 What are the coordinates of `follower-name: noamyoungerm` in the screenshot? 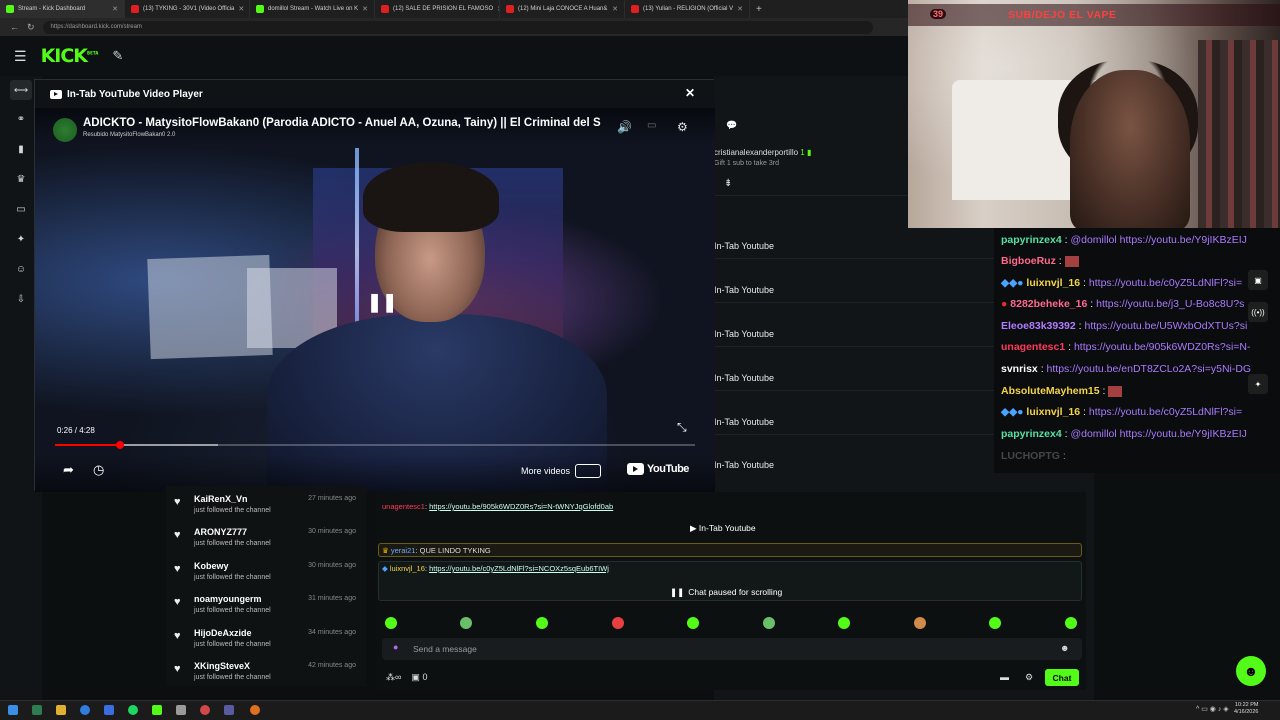 It's located at (228, 599).